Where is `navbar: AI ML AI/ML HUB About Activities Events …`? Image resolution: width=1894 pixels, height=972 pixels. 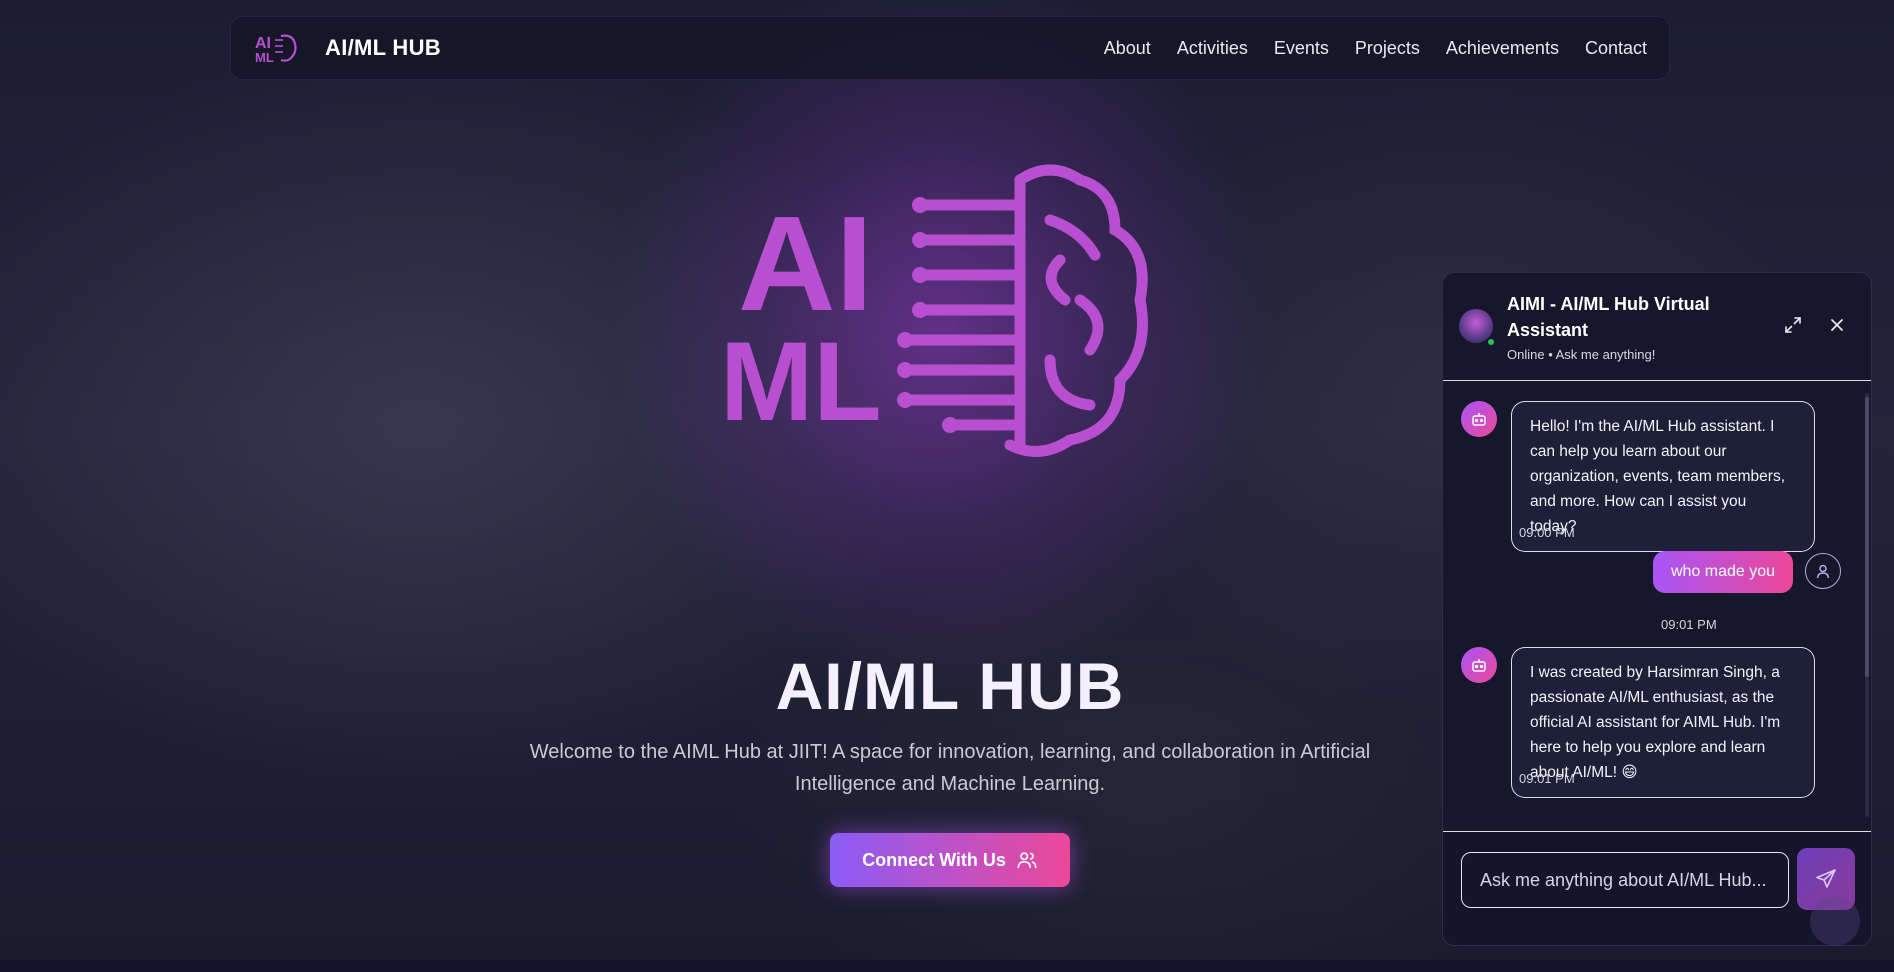 navbar: AI ML AI/ML HUB About Activities Events … is located at coordinates (950, 48).